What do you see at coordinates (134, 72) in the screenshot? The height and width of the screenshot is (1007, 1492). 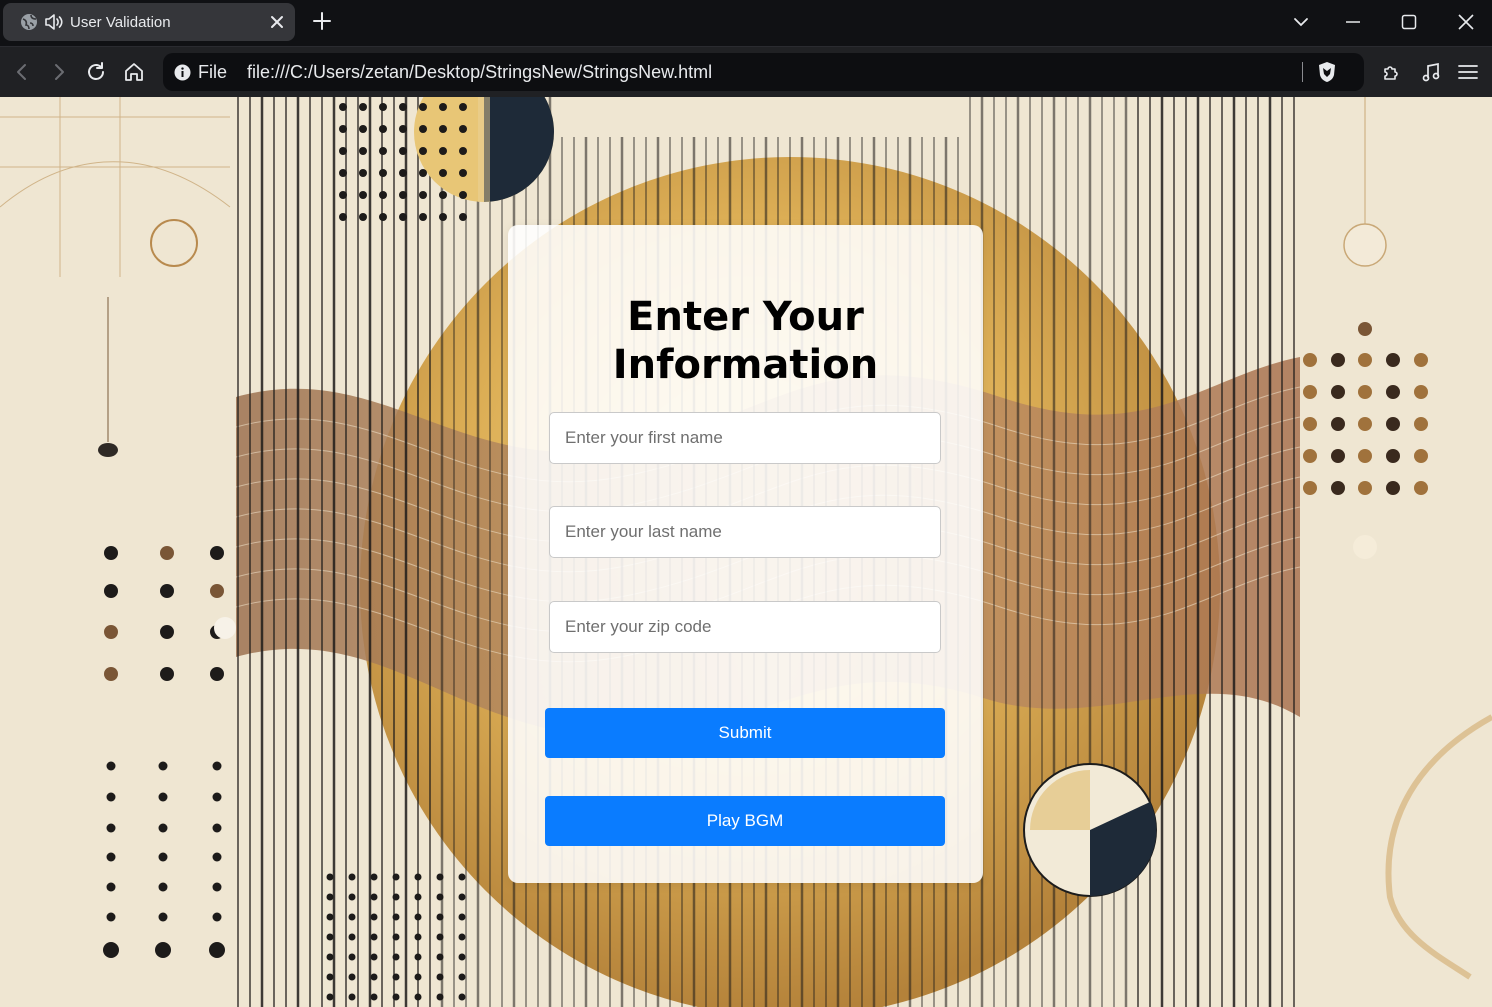 I see `home-icon` at bounding box center [134, 72].